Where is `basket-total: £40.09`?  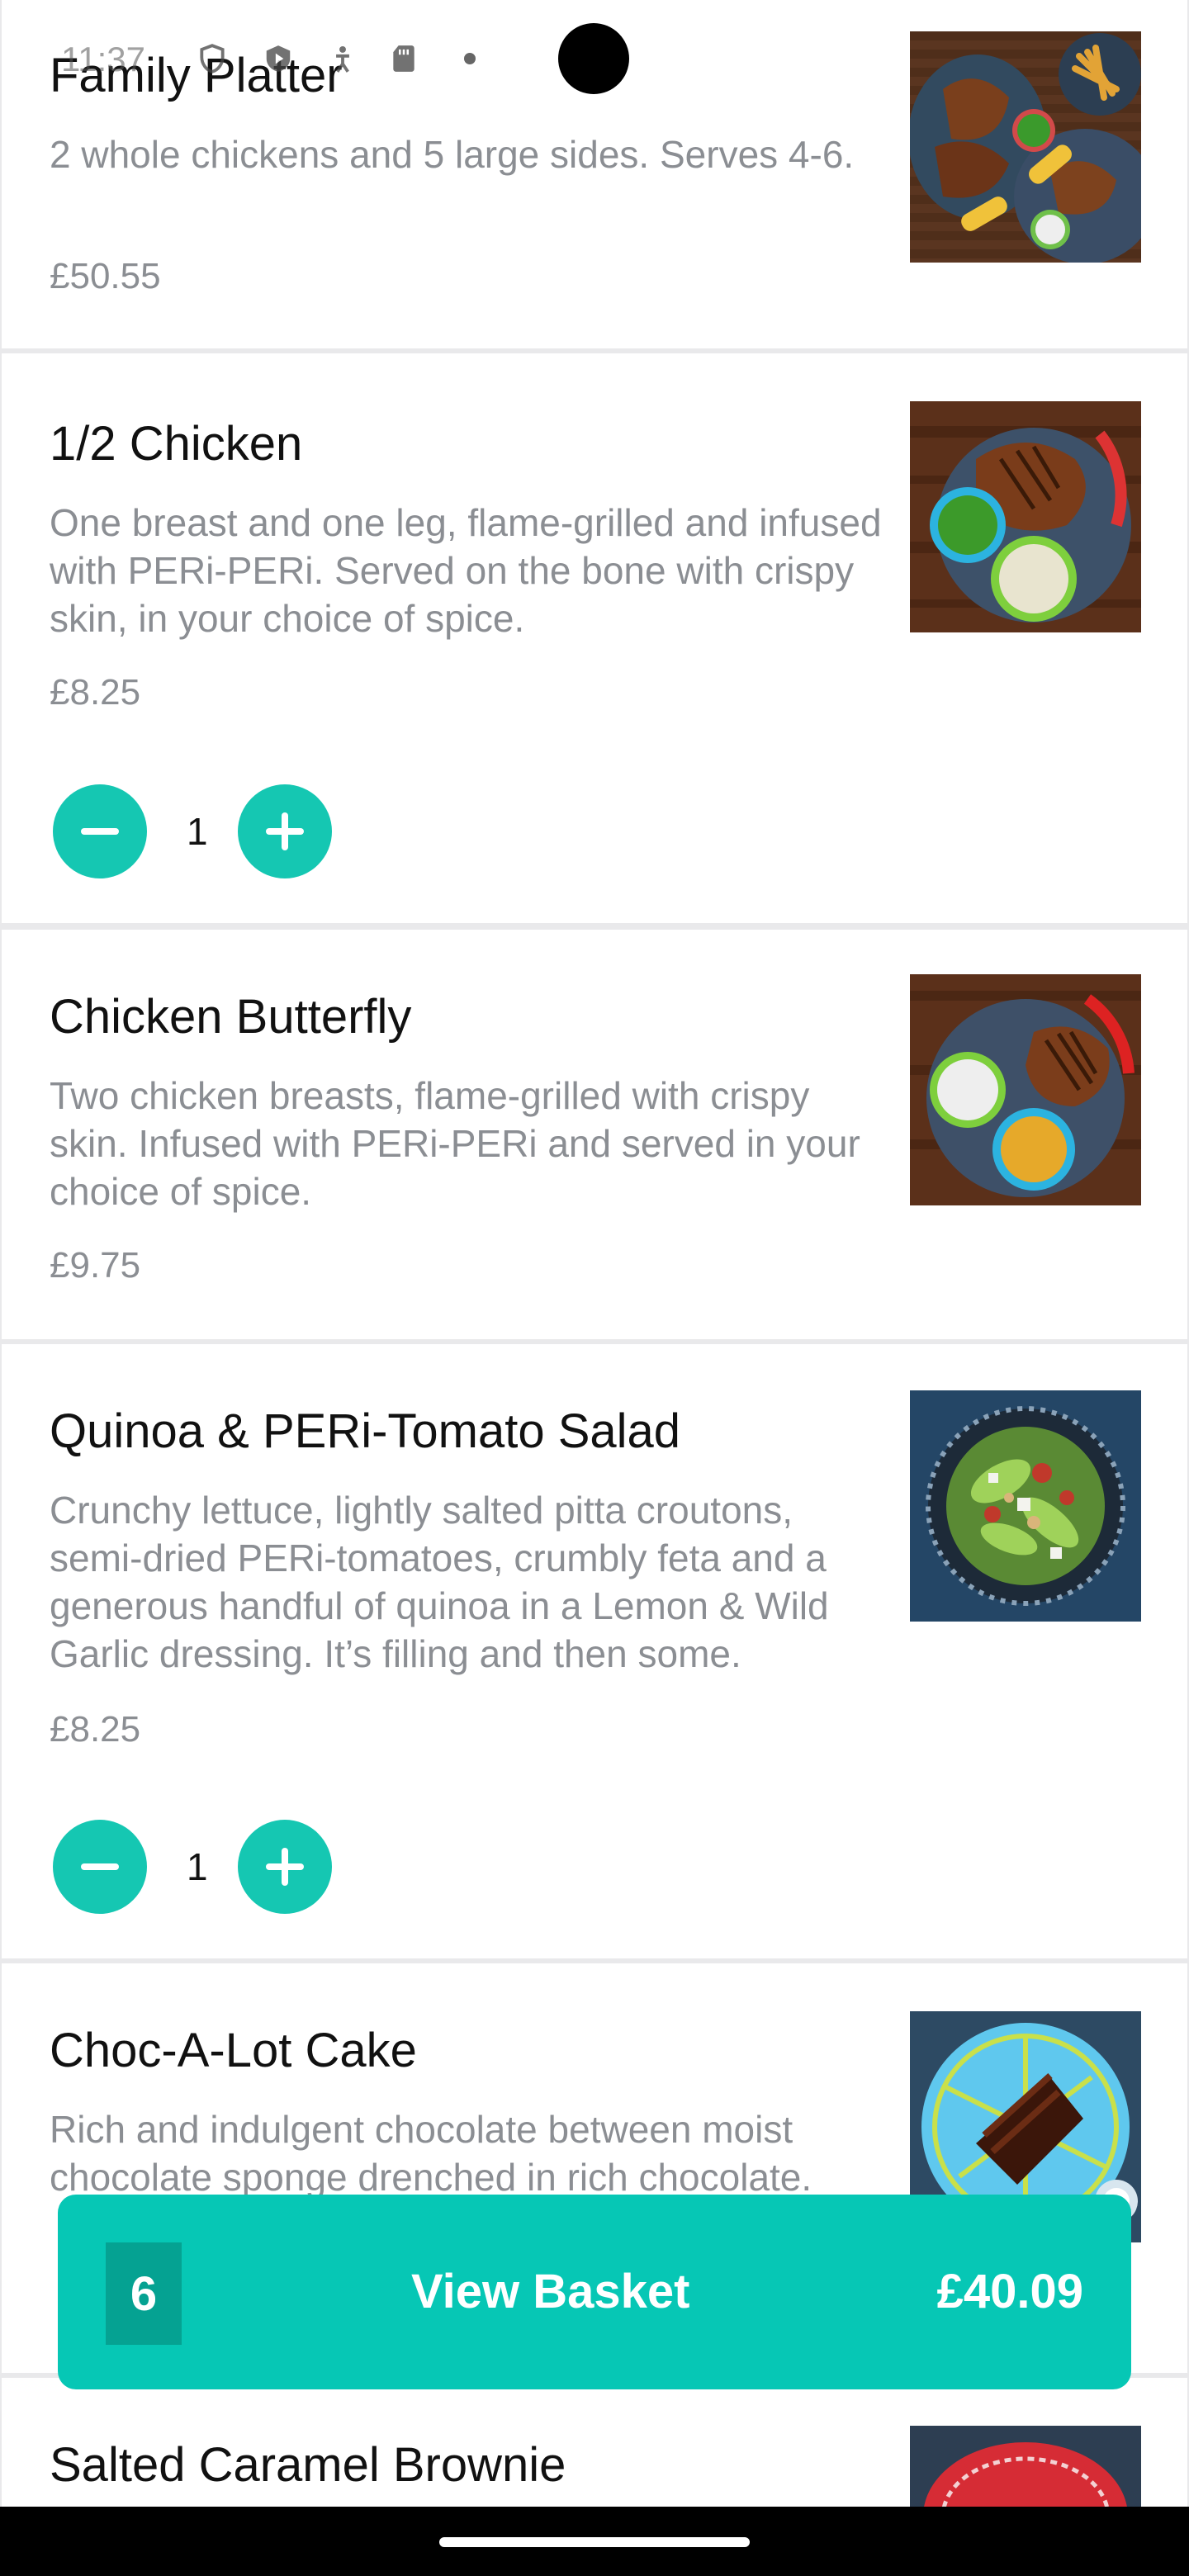
basket-total: £40.09 is located at coordinates (1009, 2291).